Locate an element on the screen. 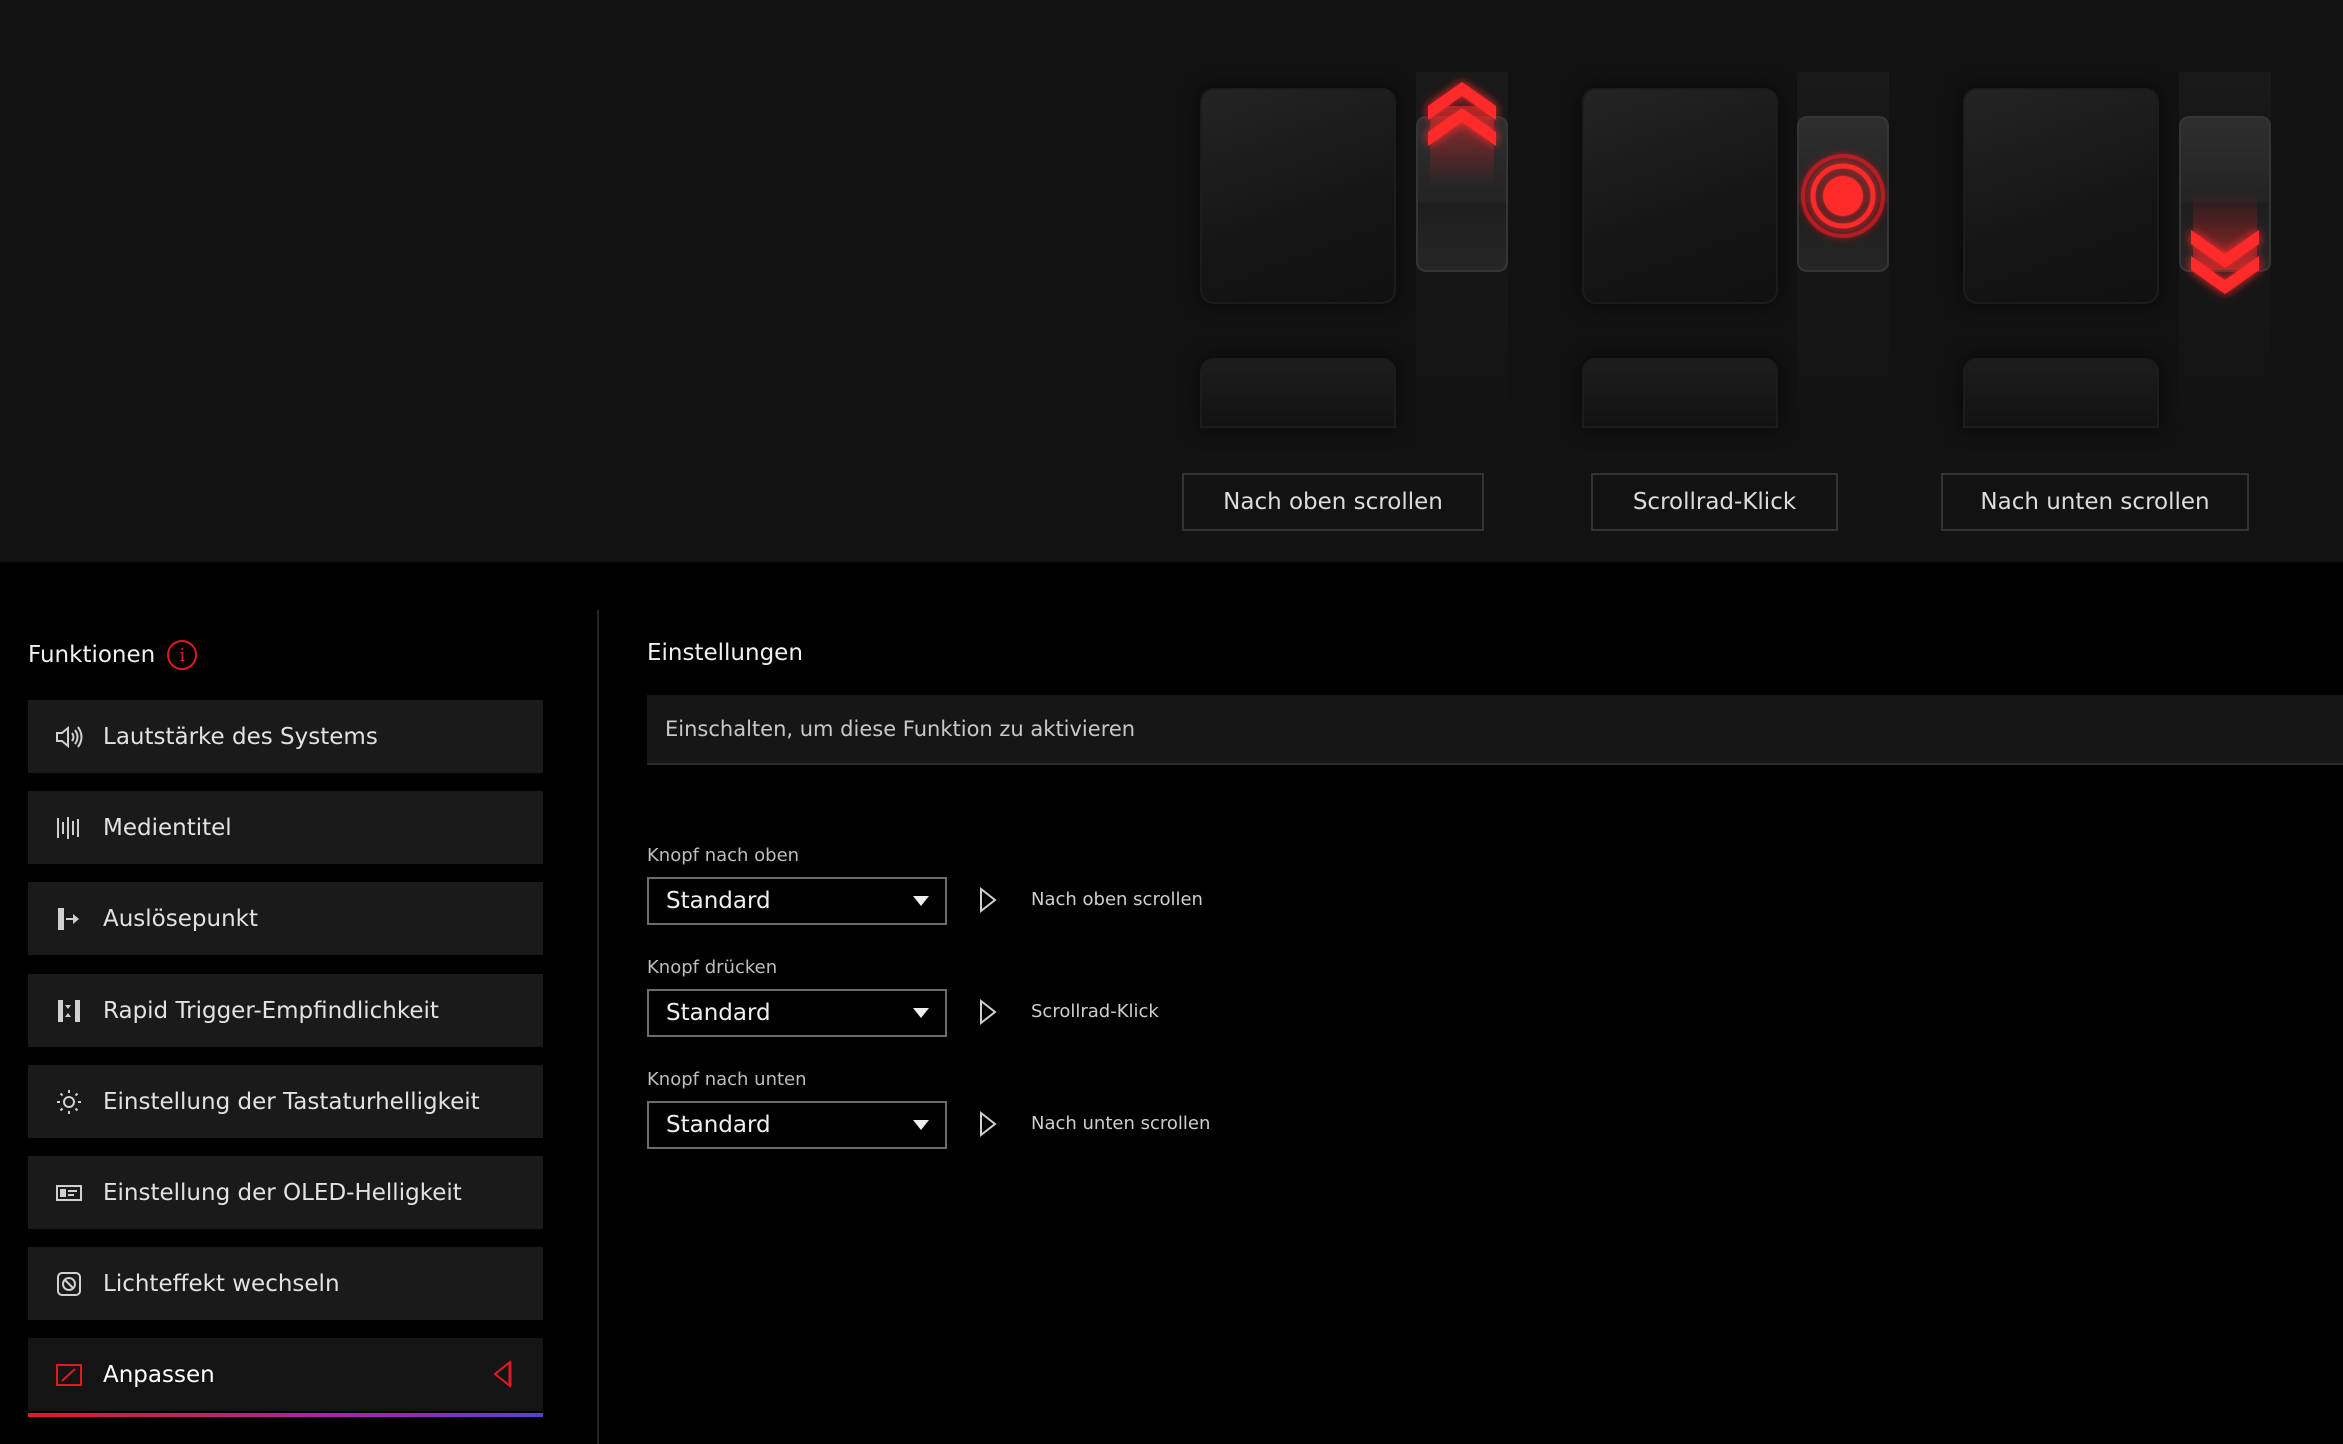  scroll-down-glow-icon is located at coordinates (2225, 242).